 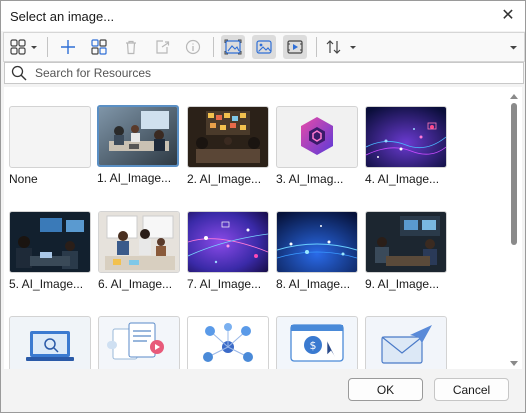 I want to click on add-button, so click(x=68, y=47).